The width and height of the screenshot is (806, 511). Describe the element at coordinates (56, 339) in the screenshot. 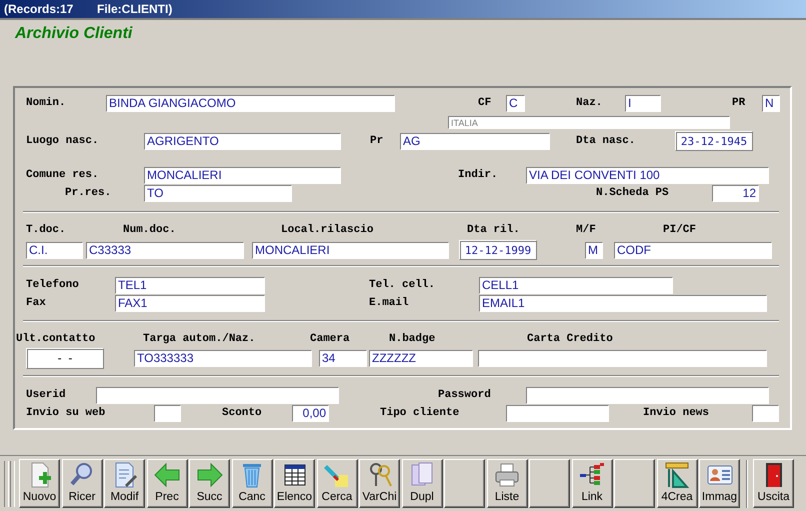

I see `field-label: Ult.contatto` at that location.